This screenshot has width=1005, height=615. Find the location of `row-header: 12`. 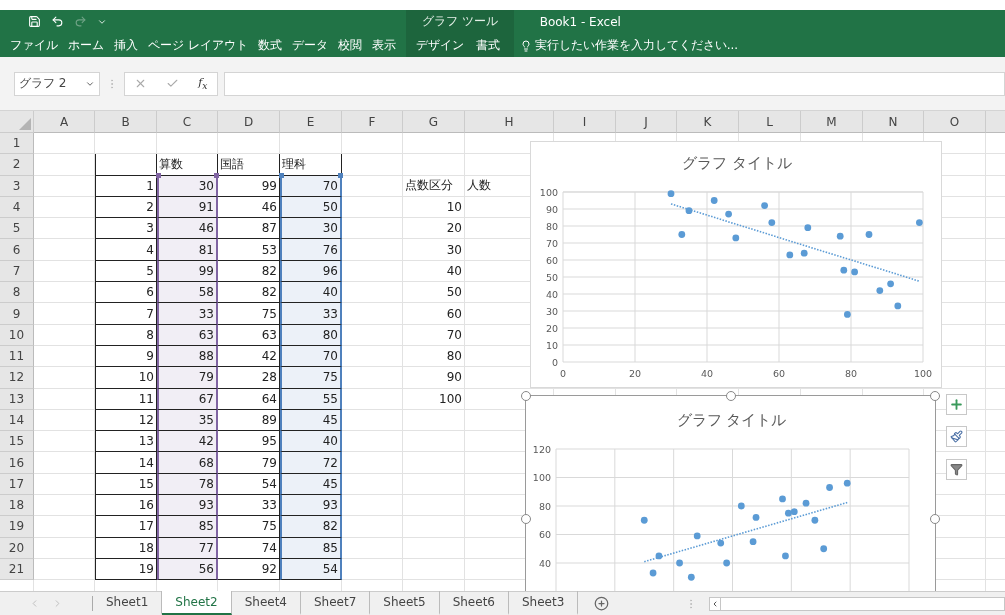

row-header: 12 is located at coordinates (17, 378).